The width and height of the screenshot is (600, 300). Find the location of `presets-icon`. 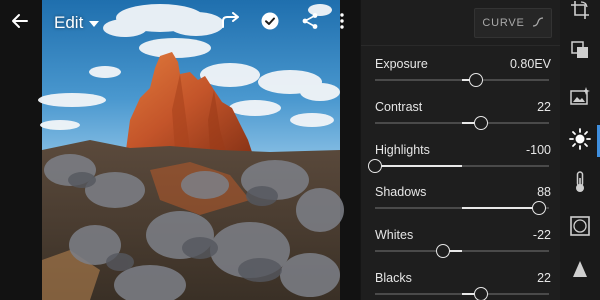

presets-icon is located at coordinates (580, 52).